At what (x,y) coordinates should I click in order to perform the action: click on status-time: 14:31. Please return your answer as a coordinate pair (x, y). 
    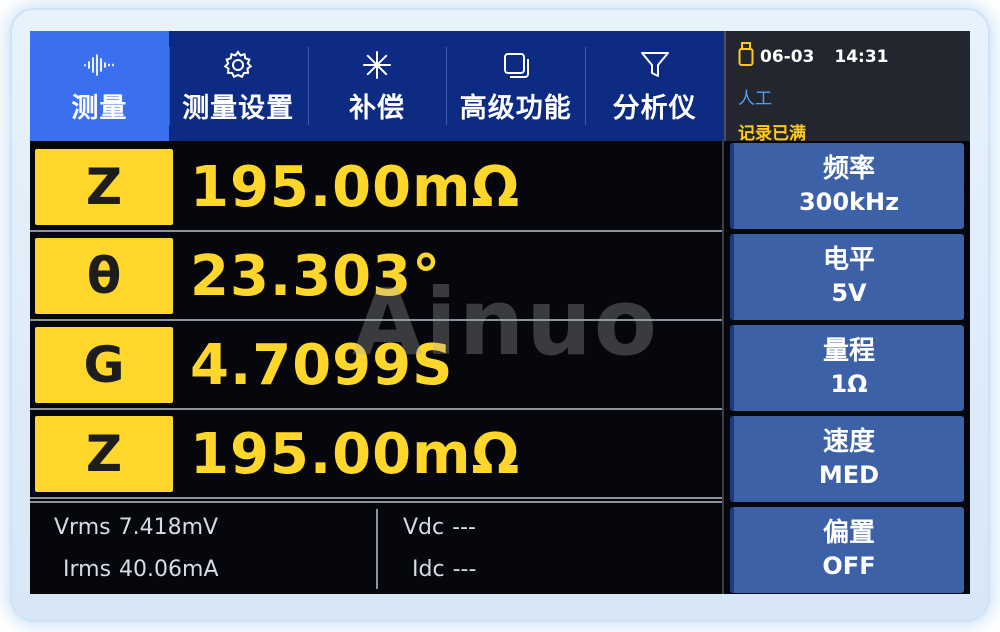
    Looking at the image, I should click on (861, 56).